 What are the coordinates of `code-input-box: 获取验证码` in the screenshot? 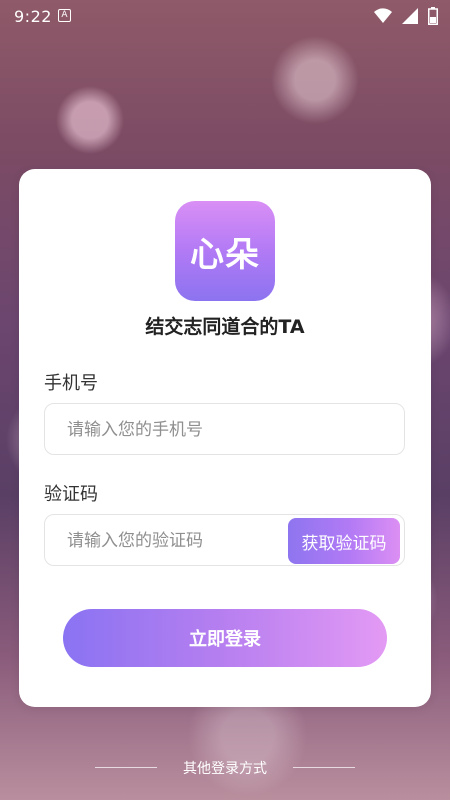 It's located at (224, 540).